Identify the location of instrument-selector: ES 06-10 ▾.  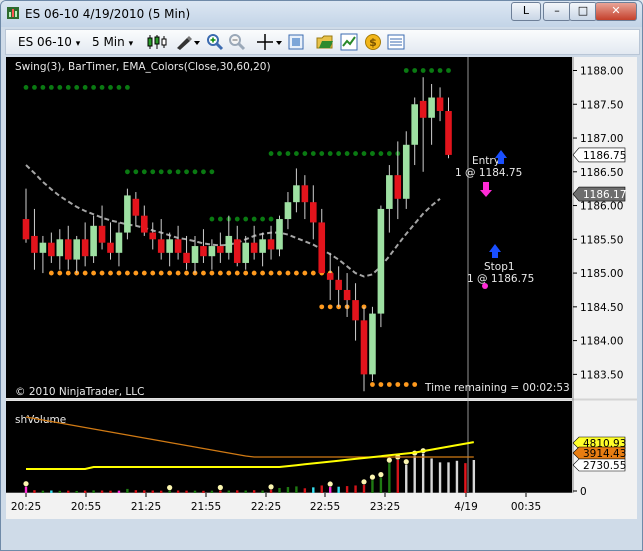
(49, 42).